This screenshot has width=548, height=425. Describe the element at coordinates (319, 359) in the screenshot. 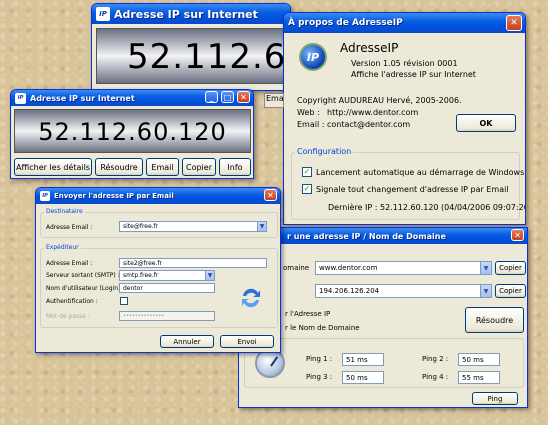

I see `ping1-label: Ping 1 :` at that location.